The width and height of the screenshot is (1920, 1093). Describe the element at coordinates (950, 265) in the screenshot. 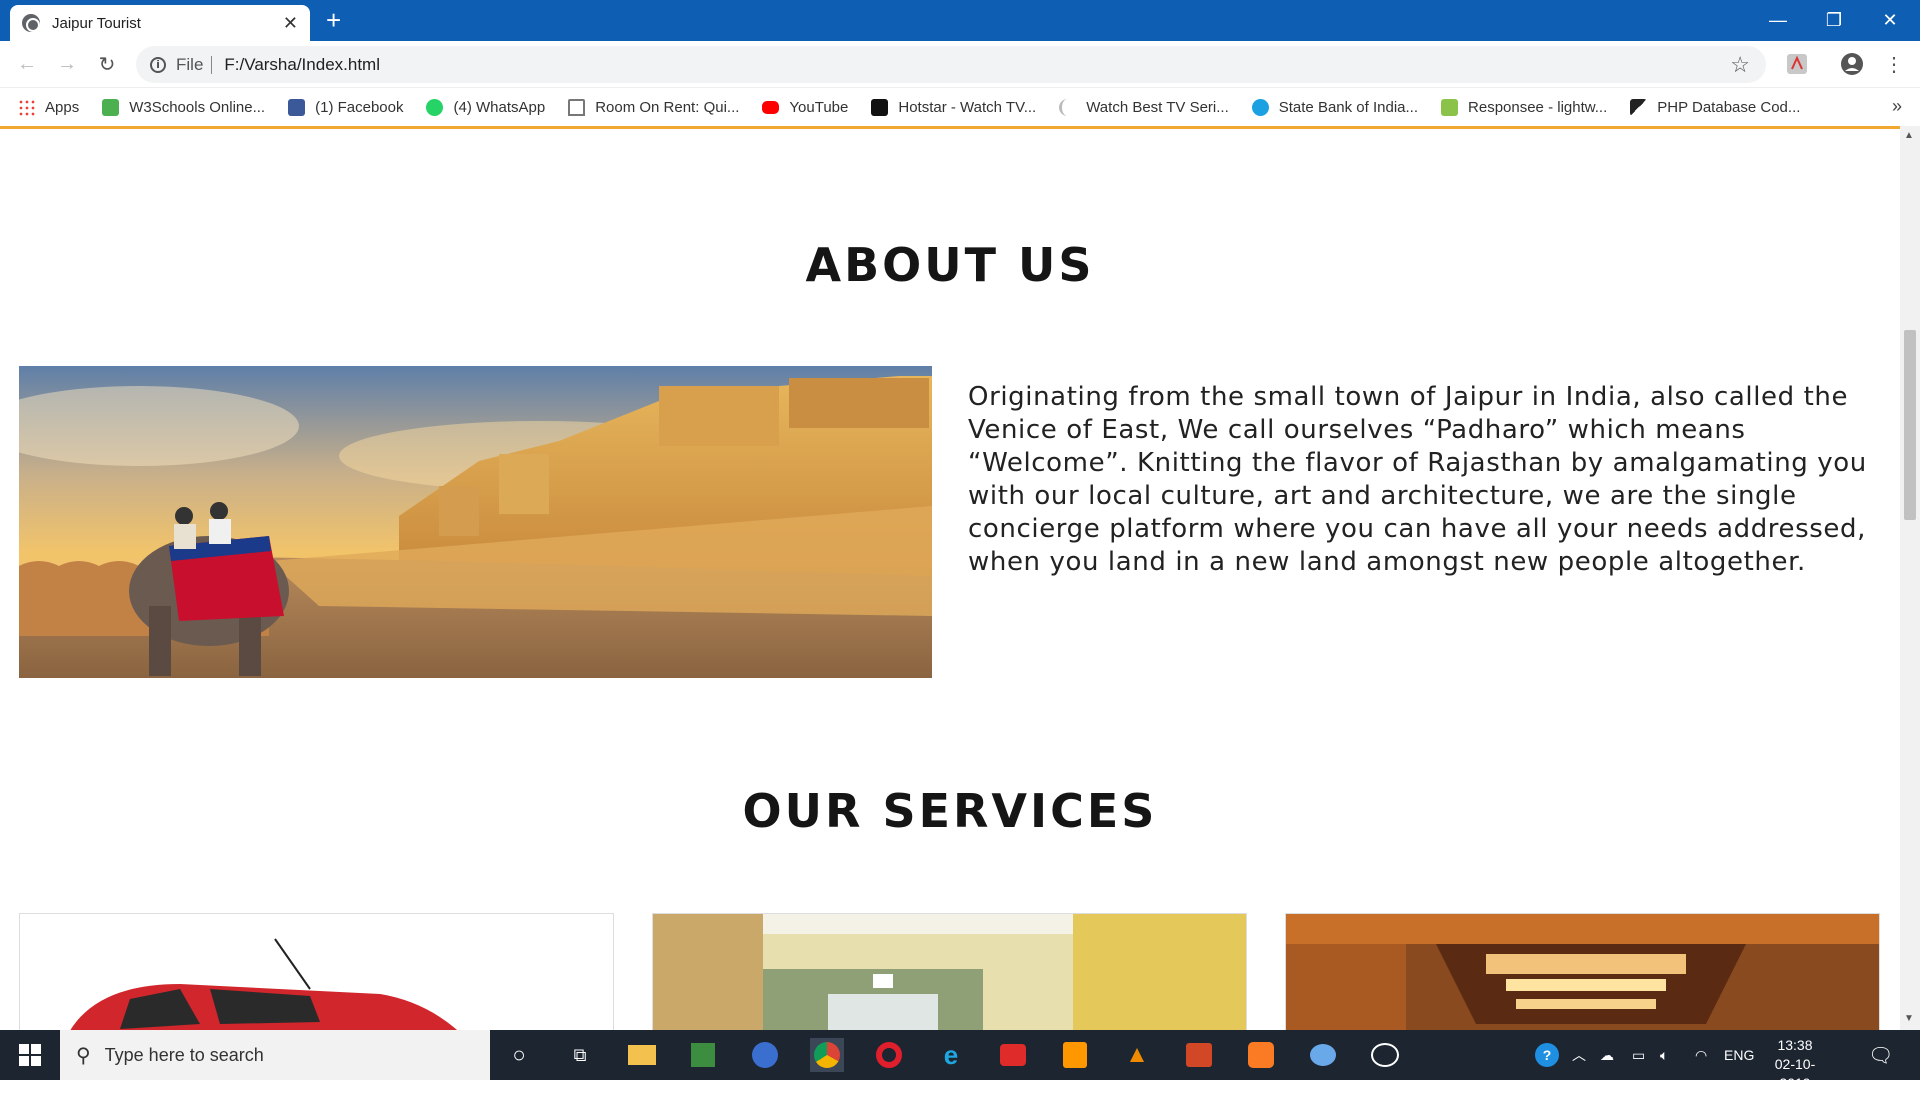

I see `about-heading: ABOUT US` at that location.